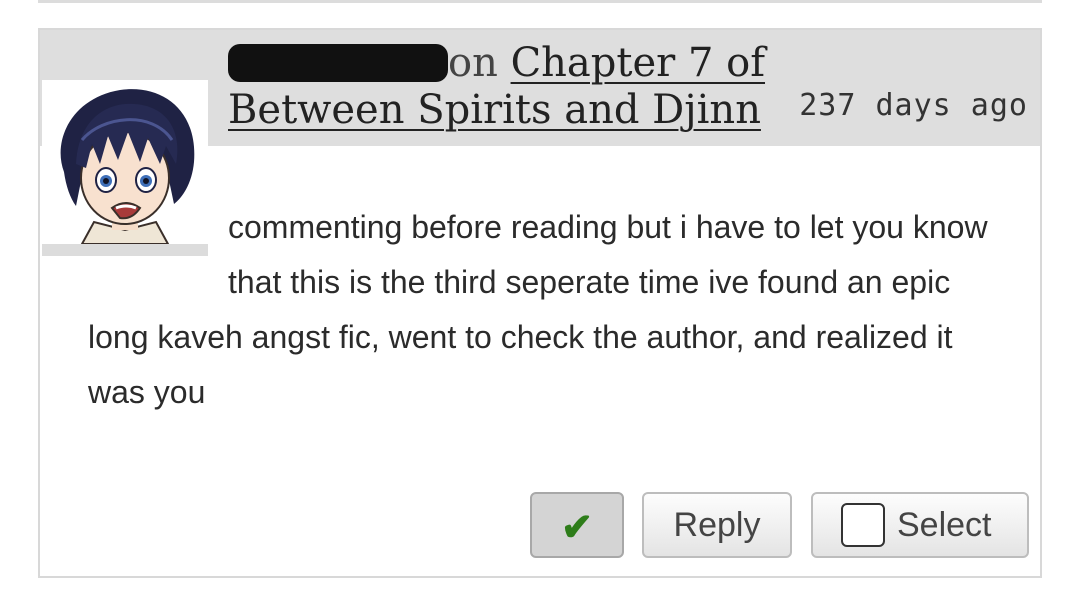 The width and height of the screenshot is (1080, 602). I want to click on mark-read-button: ✔, so click(577, 525).